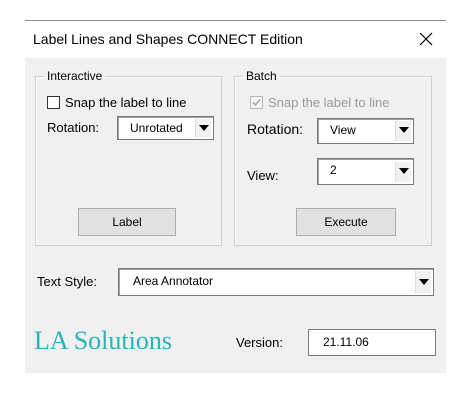  Describe the element at coordinates (156, 128) in the screenshot. I see `interactive-rotation-value: Unrotated` at that location.